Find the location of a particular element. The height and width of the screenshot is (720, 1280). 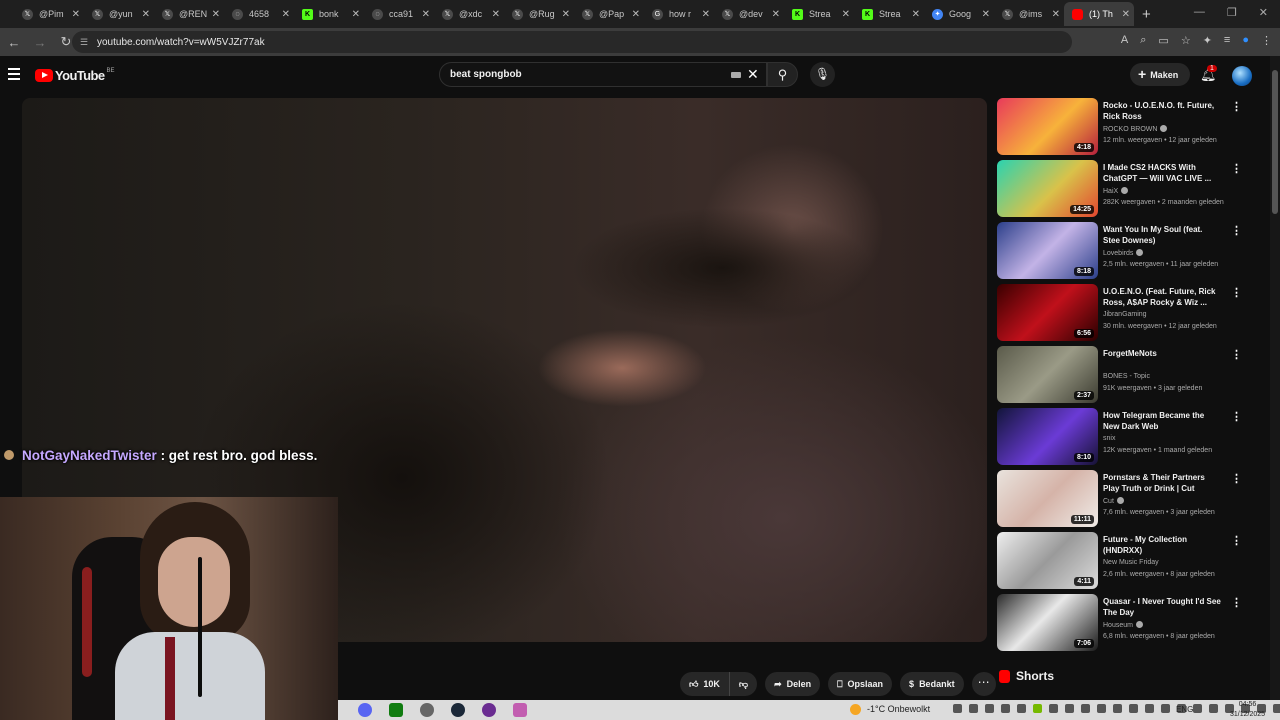

browser-tab: 𝕏 @ims ✕ is located at coordinates (1029, 14).